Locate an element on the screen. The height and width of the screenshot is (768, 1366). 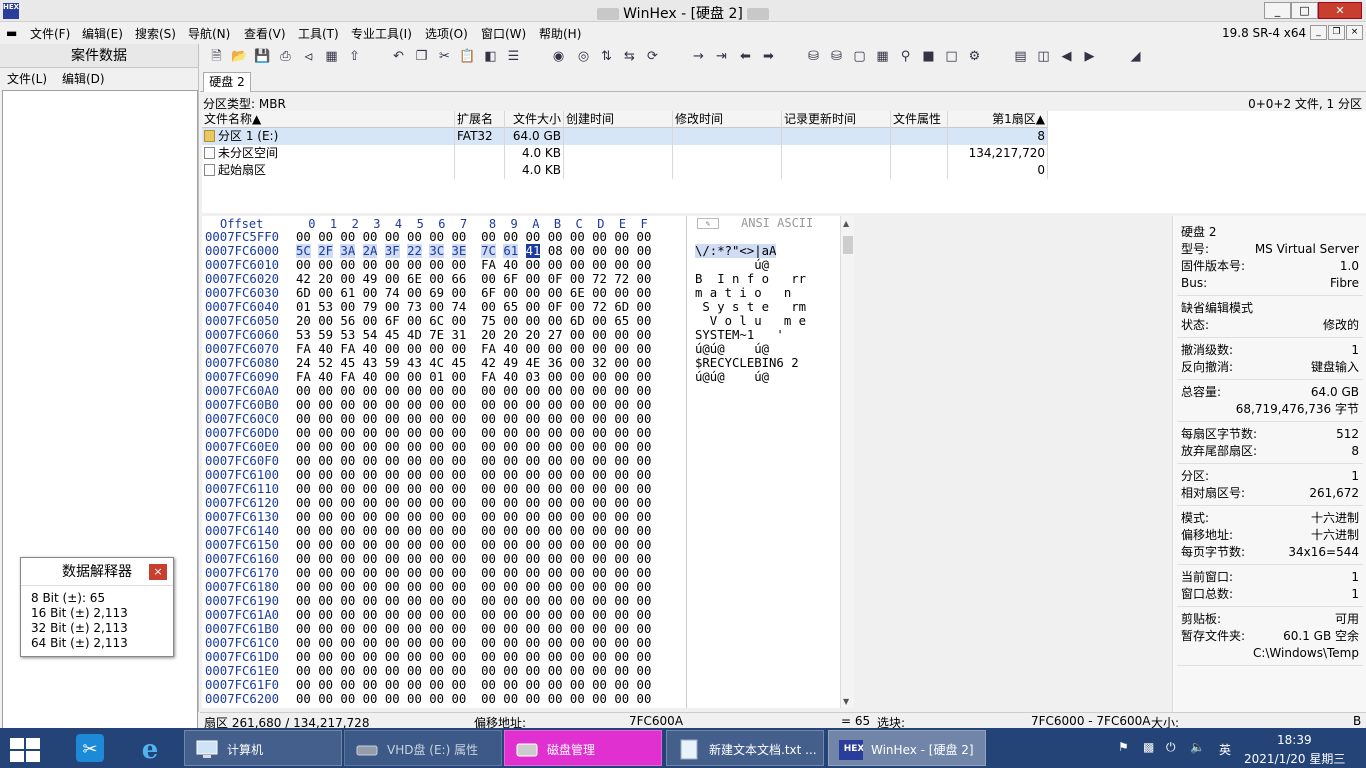
open-file-icon: 📂 is located at coordinates (239, 56).